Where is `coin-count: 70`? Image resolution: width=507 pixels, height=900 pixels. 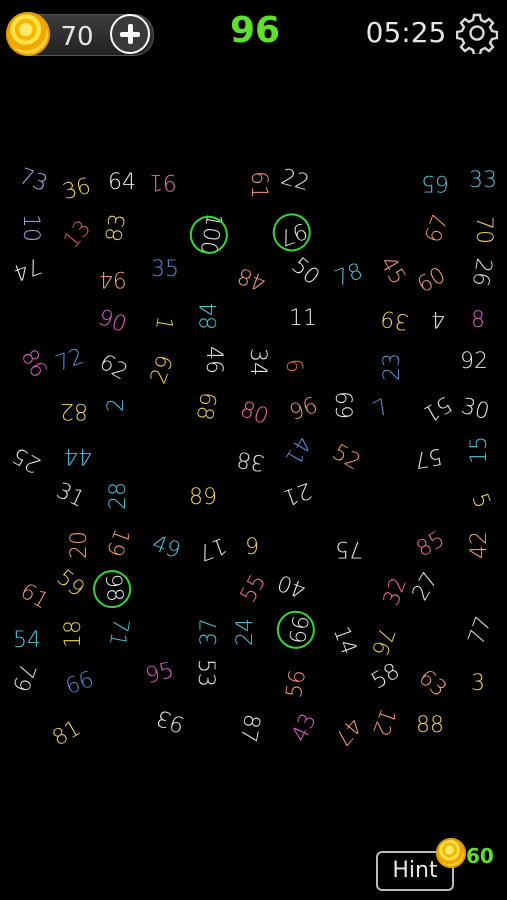
coin-count: 70 is located at coordinates (77, 37).